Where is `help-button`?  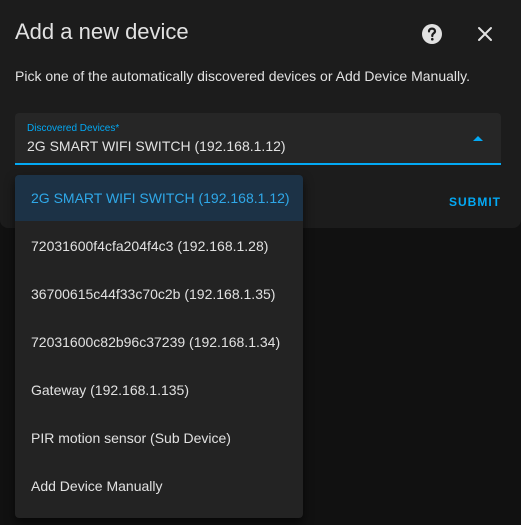 help-button is located at coordinates (432, 34).